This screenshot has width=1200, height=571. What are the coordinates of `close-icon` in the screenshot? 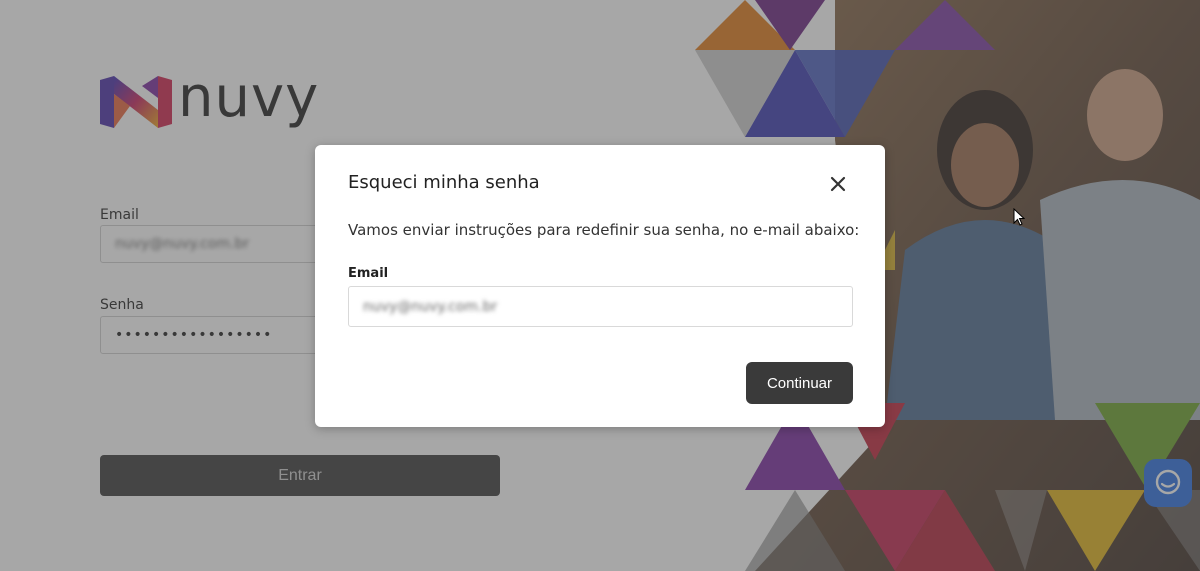 It's located at (838, 184).